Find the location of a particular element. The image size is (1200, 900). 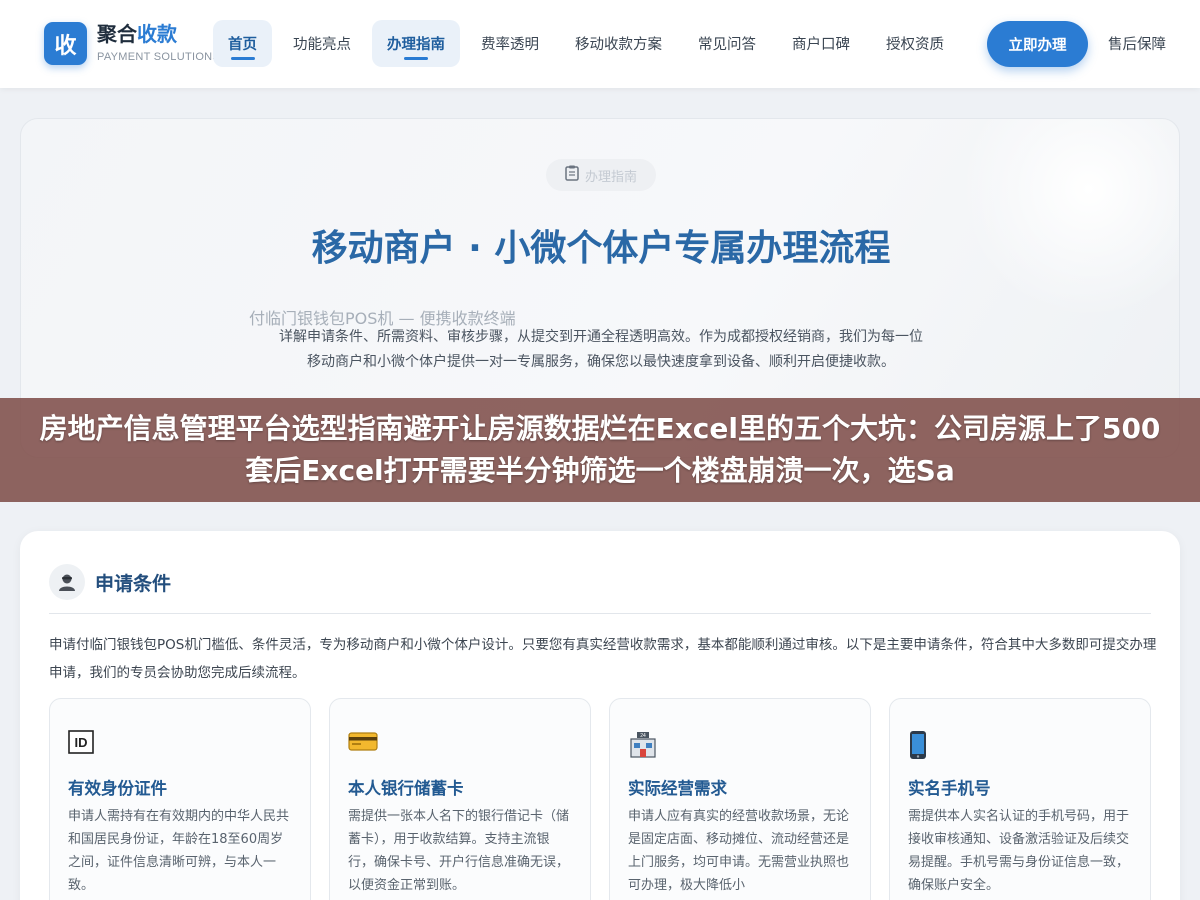

card-title: 实际经营需求 is located at coordinates (677, 788).